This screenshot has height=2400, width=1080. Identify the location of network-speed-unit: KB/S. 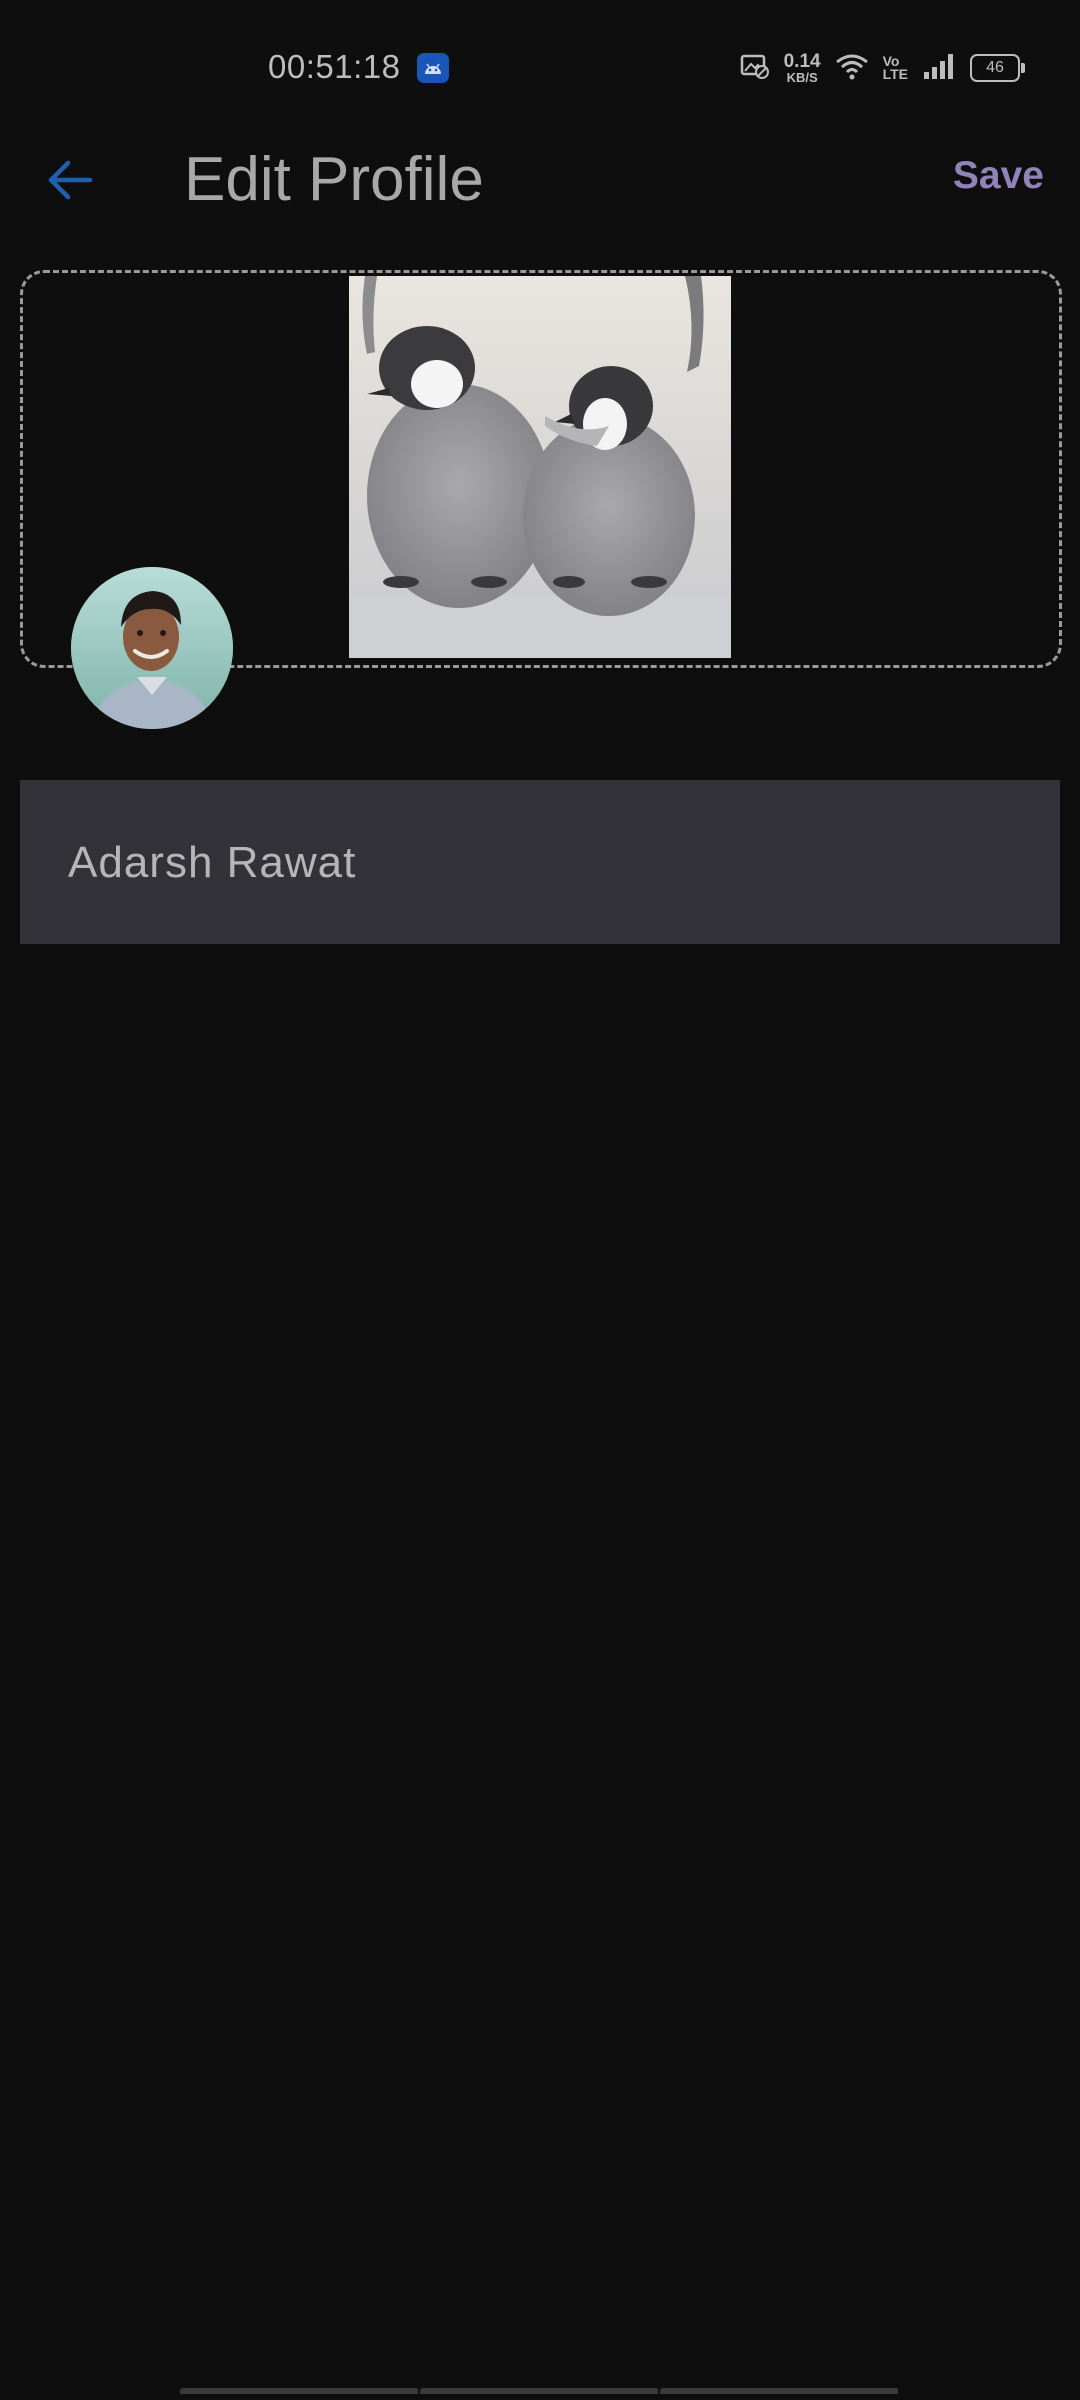
(802, 77).